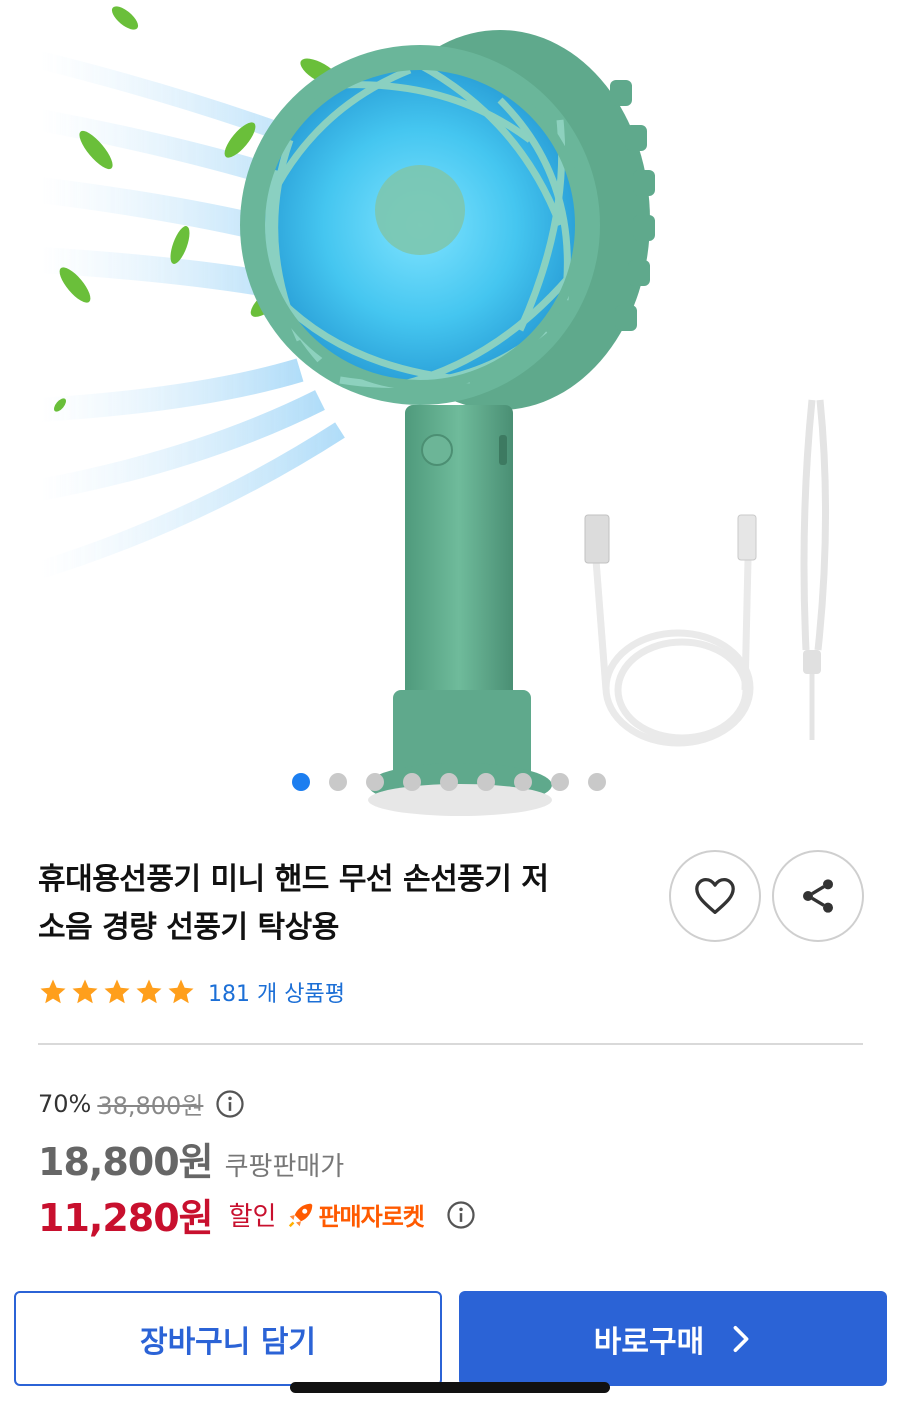 Image resolution: width=900 pixels, height=1411 pixels. I want to click on product-title-line1: 휴대용선풍기 미니 핸드 무선 손선풍기 저, so click(293, 879).